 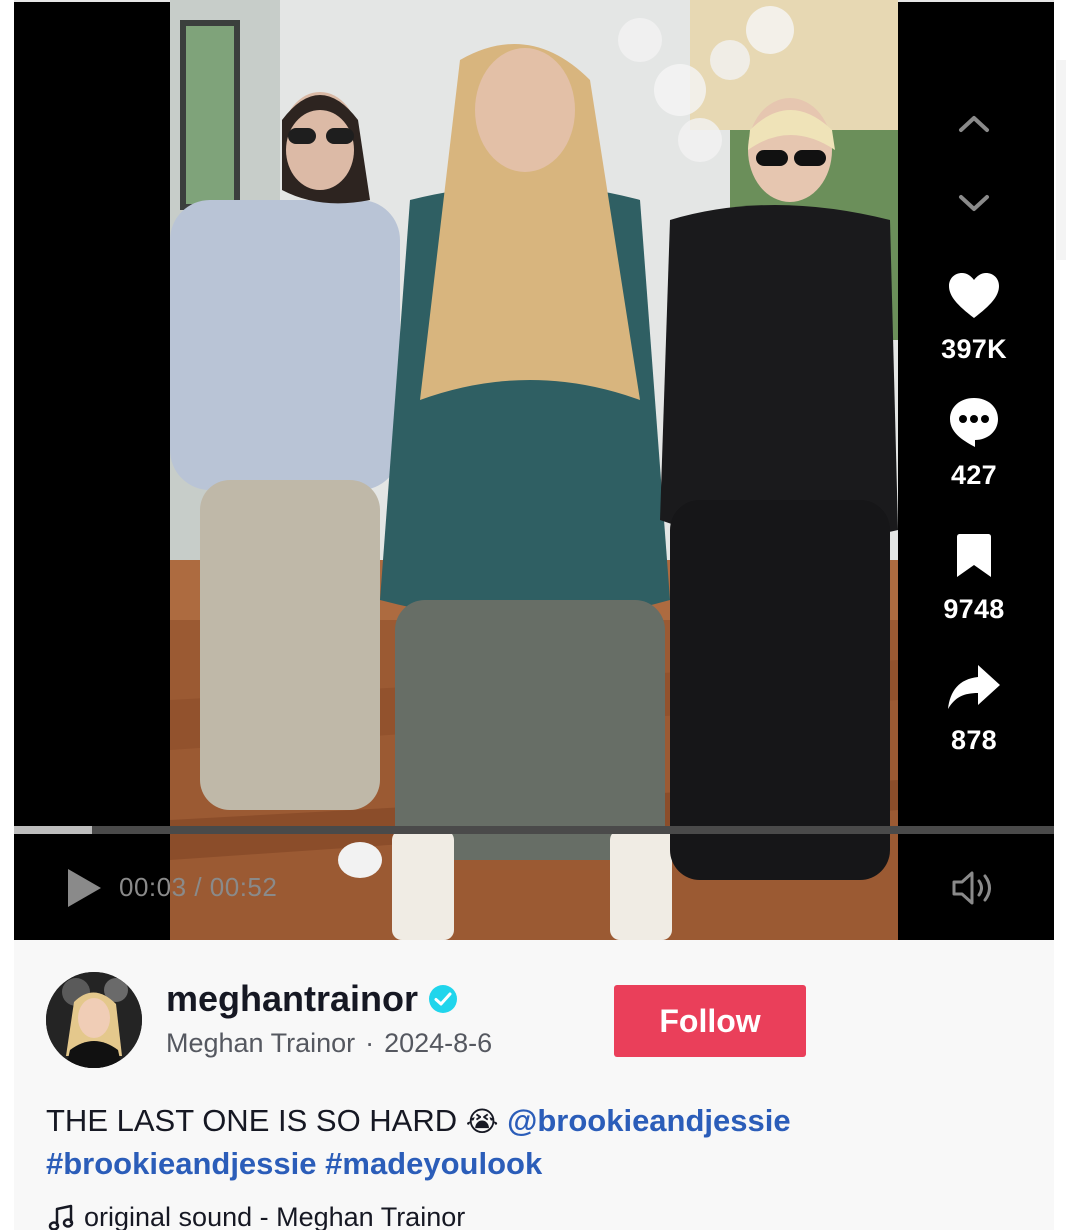 I want to click on music-note-icon, so click(x=61, y=1217).